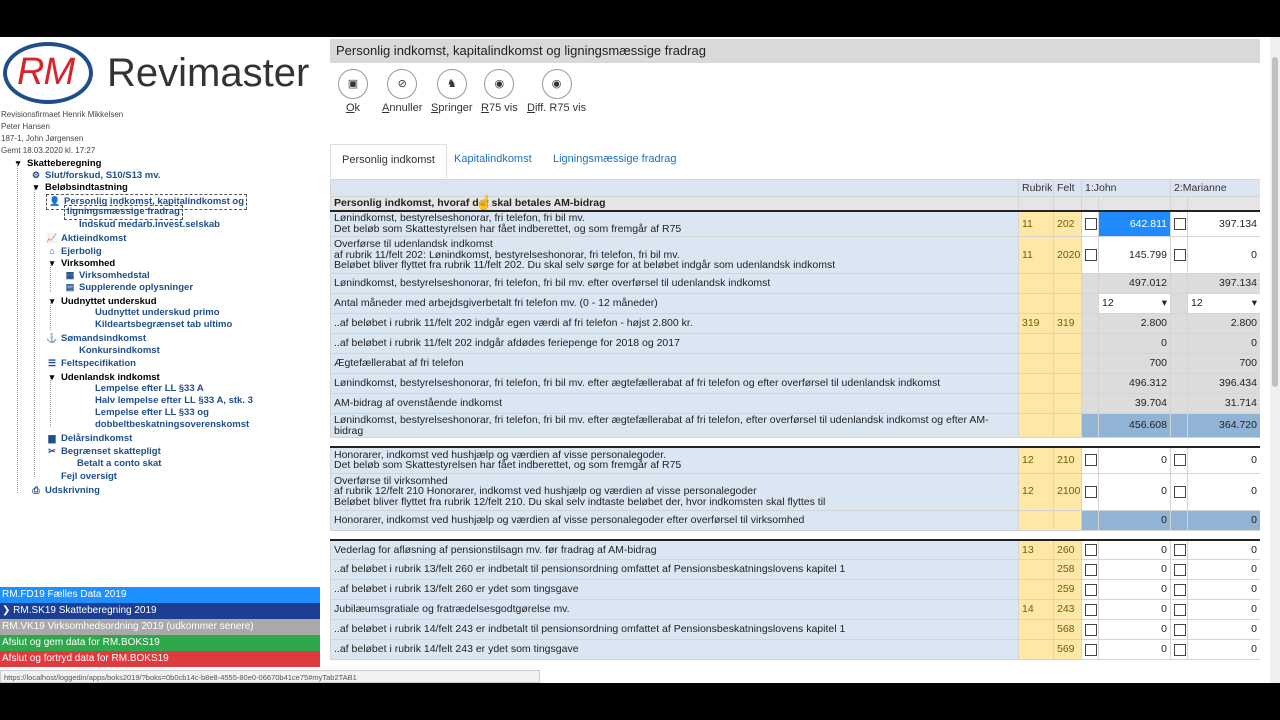  What do you see at coordinates (65, 490) in the screenshot?
I see `tree-item: ⎙ Udskrivning` at bounding box center [65, 490].